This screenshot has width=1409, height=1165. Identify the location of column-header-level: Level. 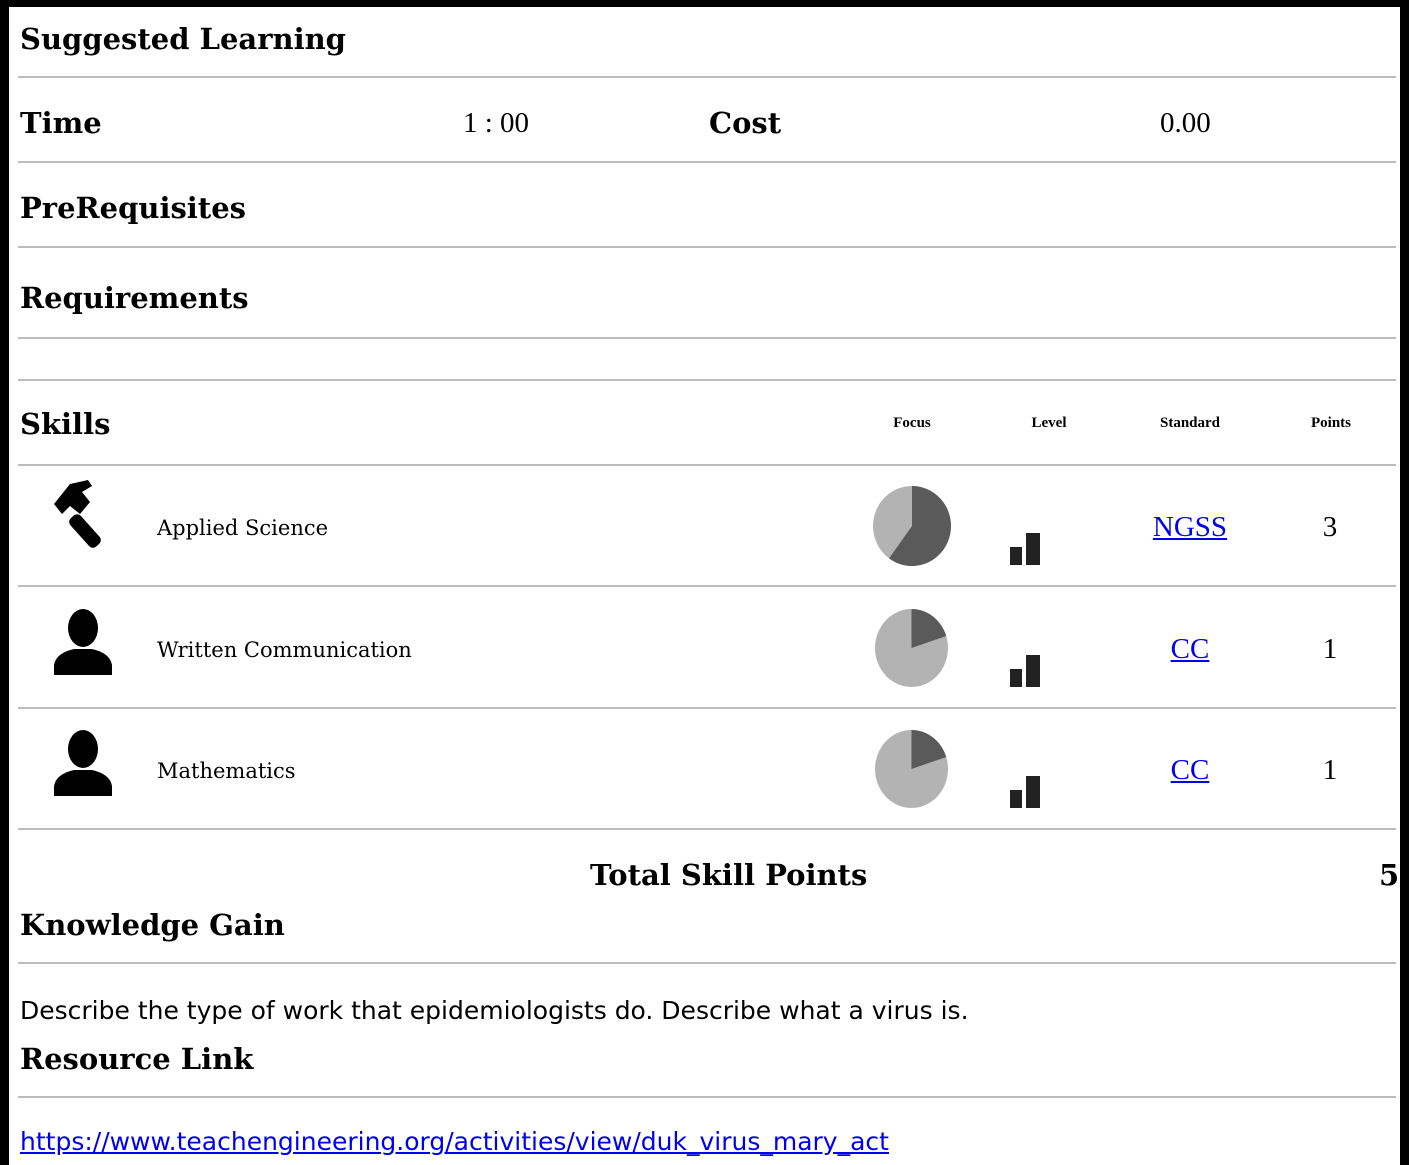
(1049, 423).